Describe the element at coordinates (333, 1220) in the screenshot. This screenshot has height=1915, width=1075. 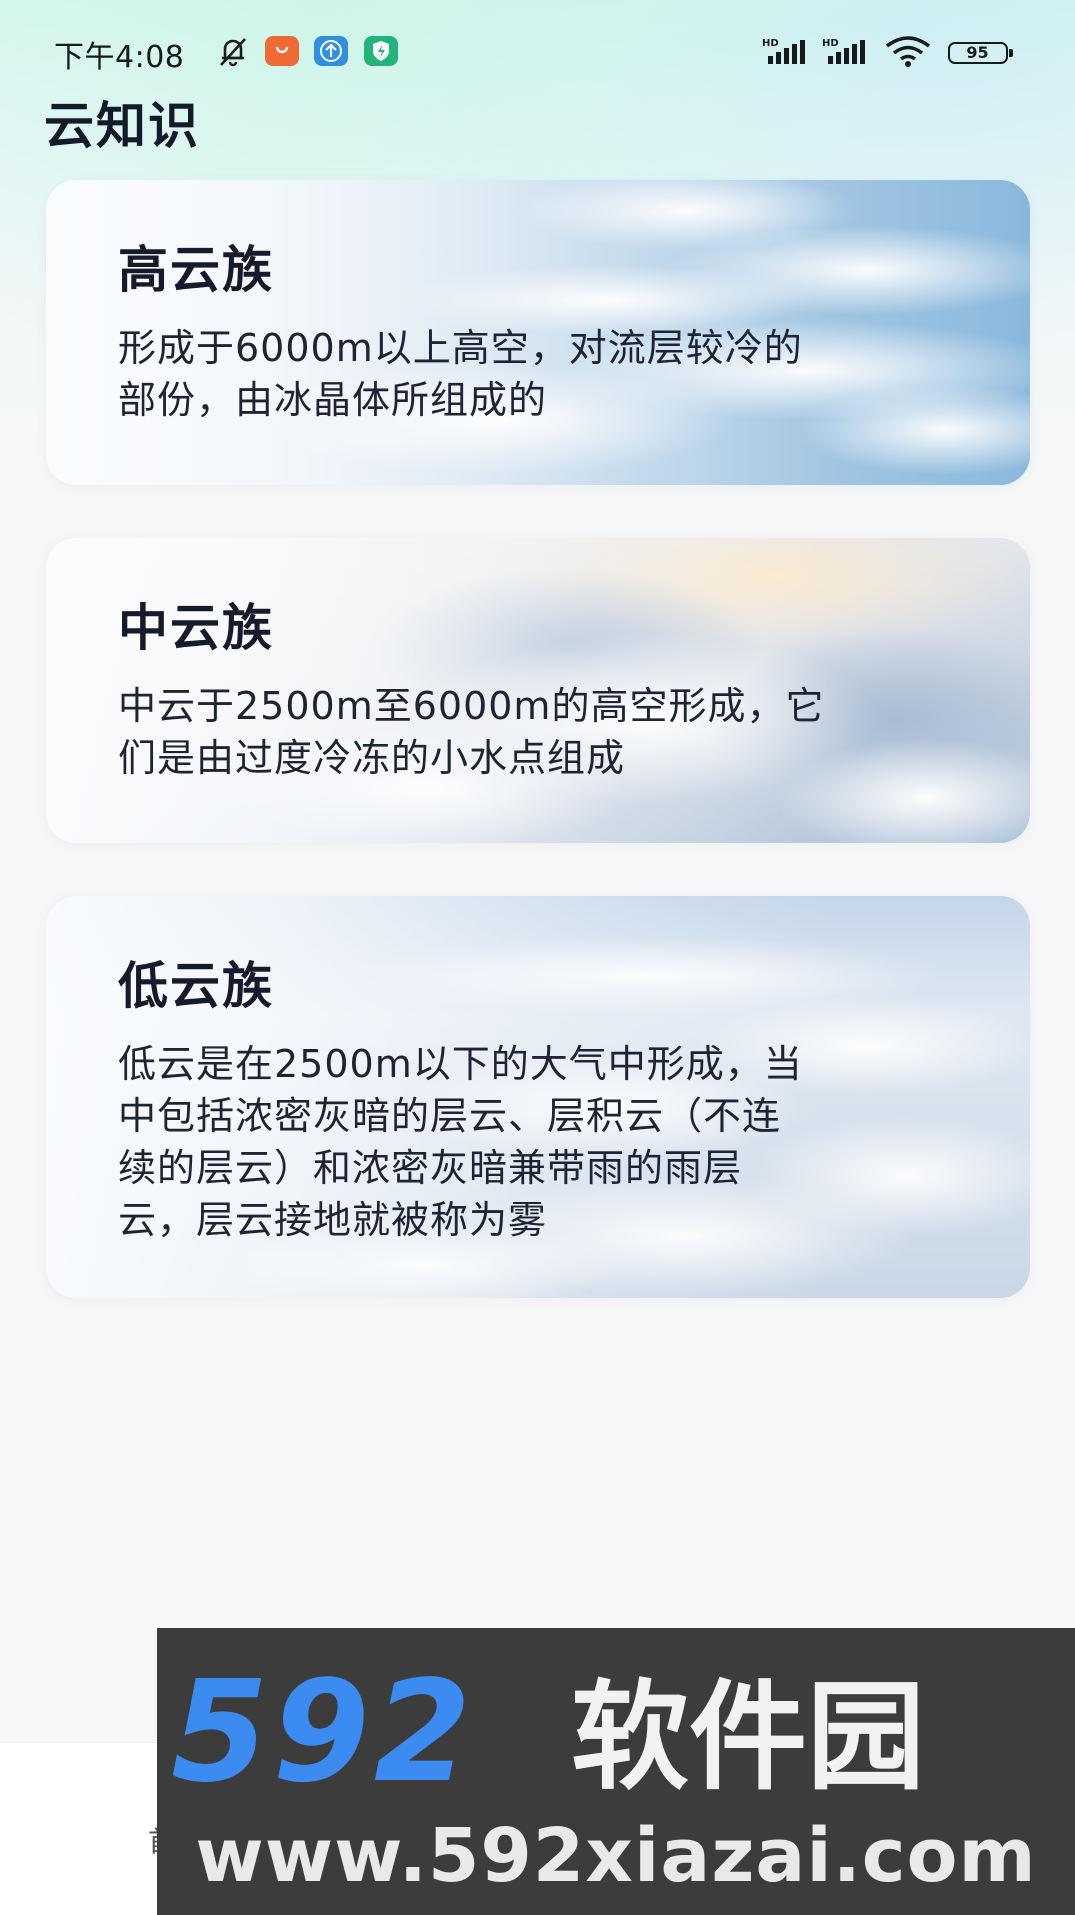
I see `desc-line: 云，层云接地就被称为雾` at that location.